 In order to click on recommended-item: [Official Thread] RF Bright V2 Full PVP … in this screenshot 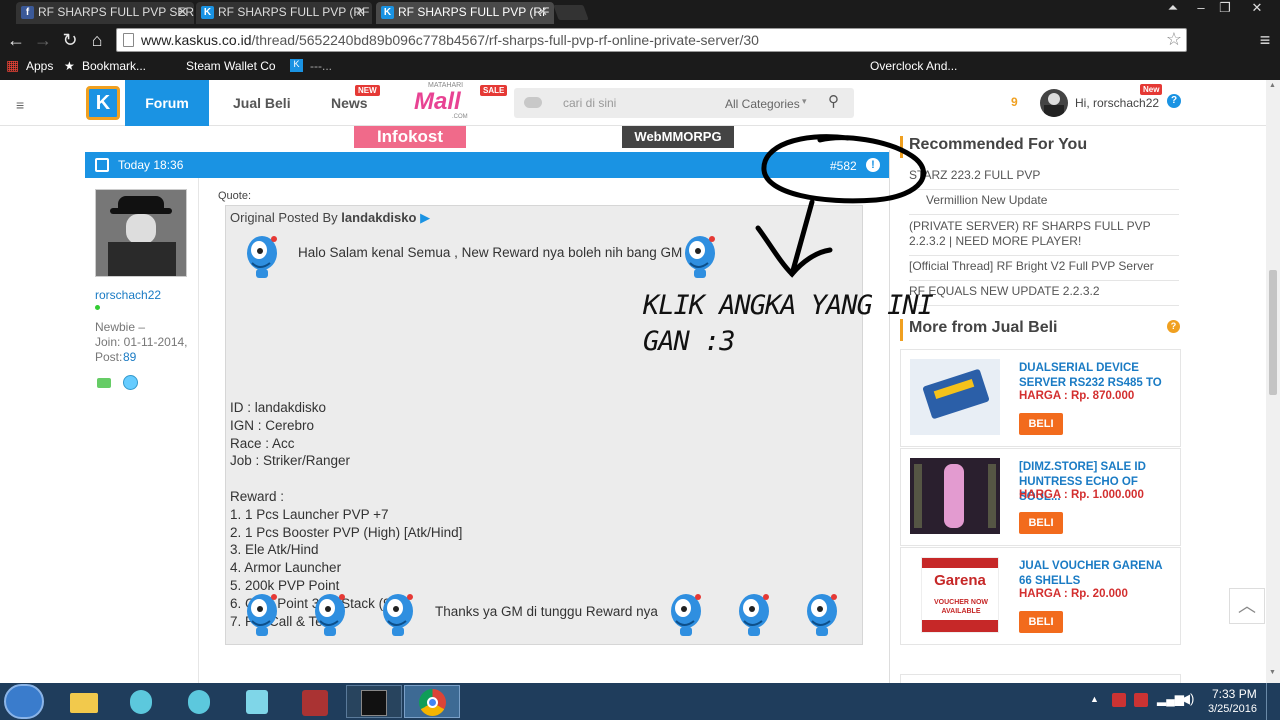, I will do `click(1044, 266)`.